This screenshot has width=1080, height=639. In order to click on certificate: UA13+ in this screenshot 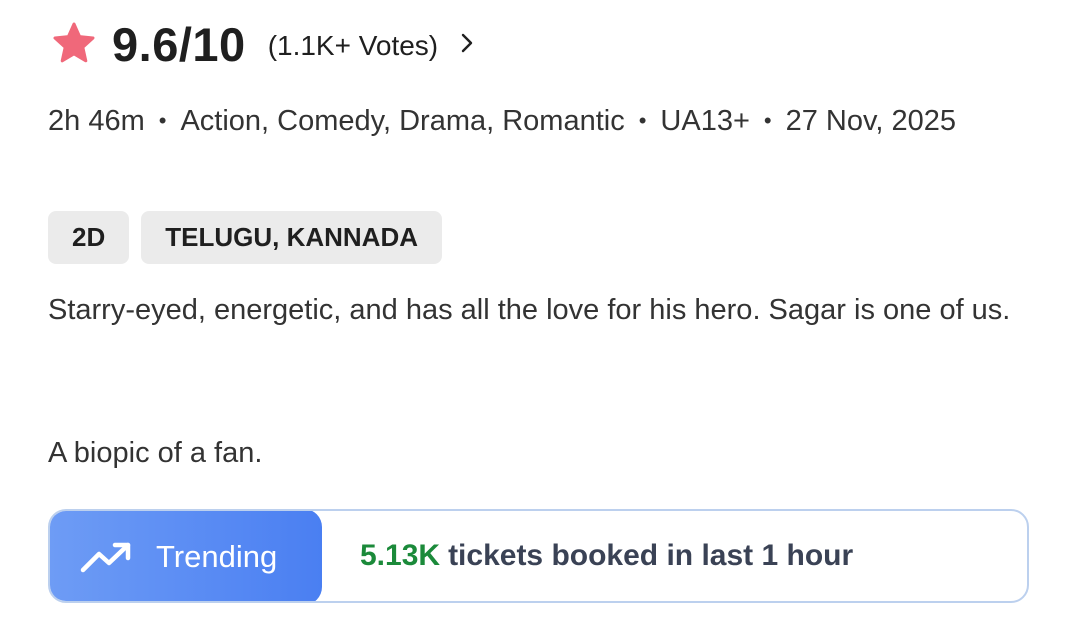, I will do `click(705, 121)`.